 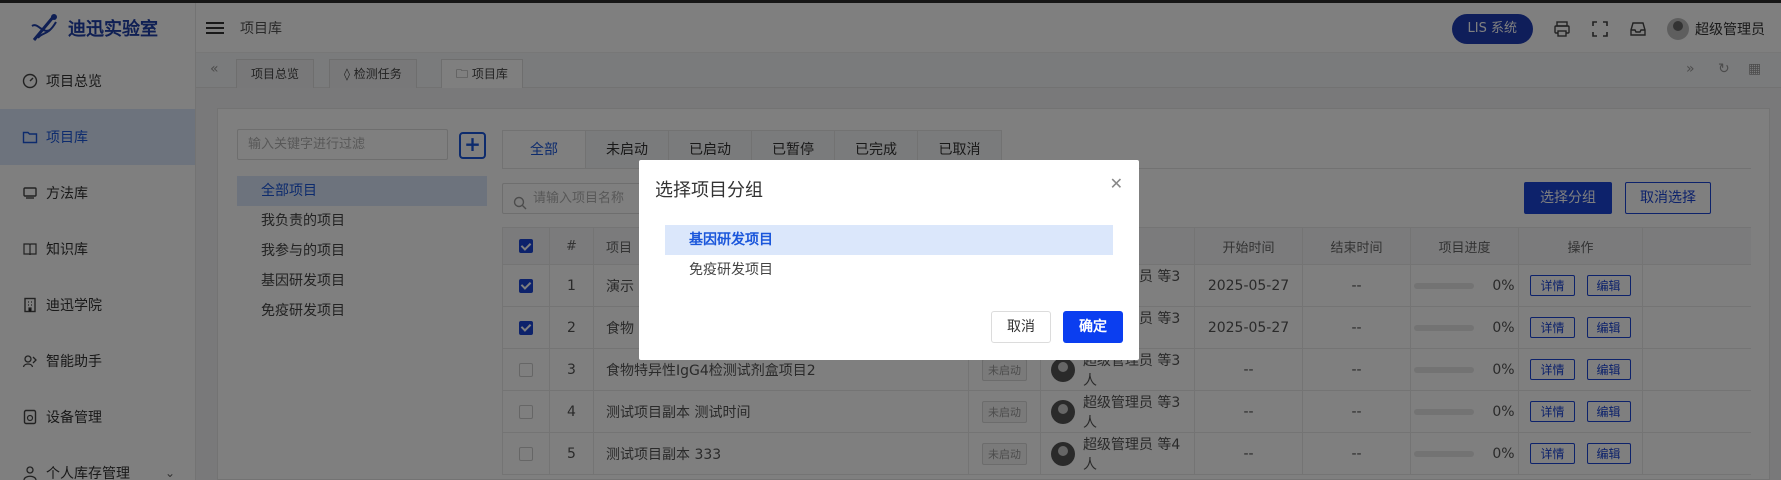 I want to click on dialog-title: 选择项目分组, so click(x=709, y=190).